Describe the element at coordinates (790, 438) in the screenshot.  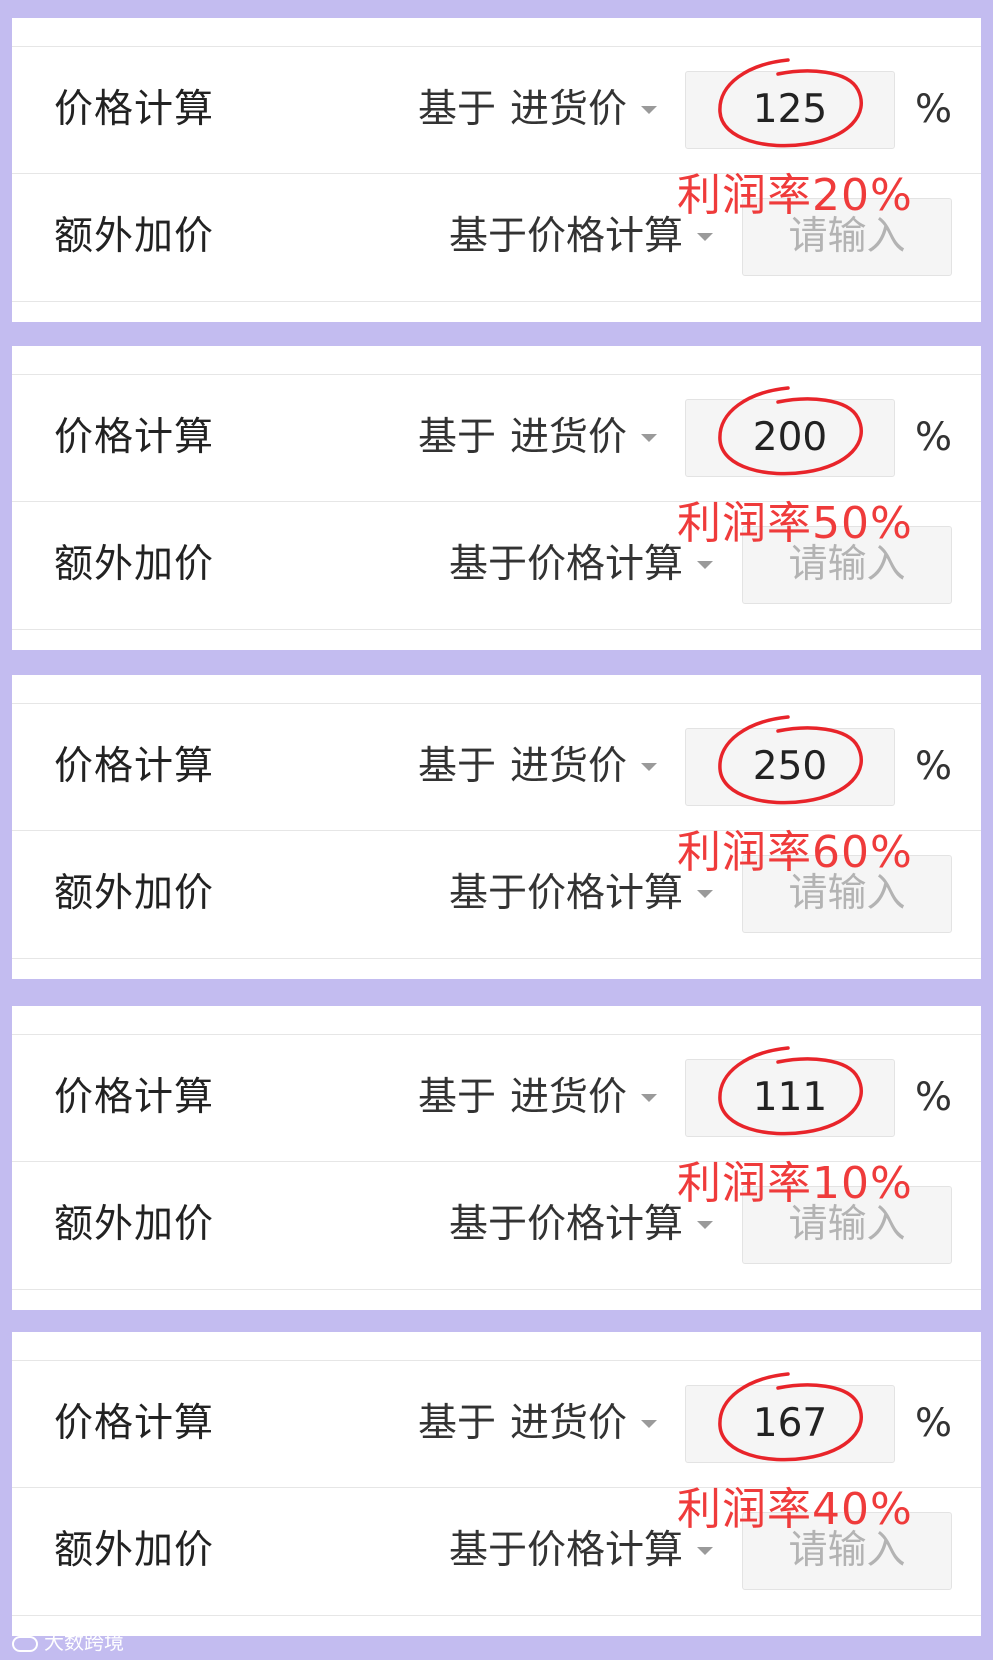
I see `percent-input: 200` at that location.